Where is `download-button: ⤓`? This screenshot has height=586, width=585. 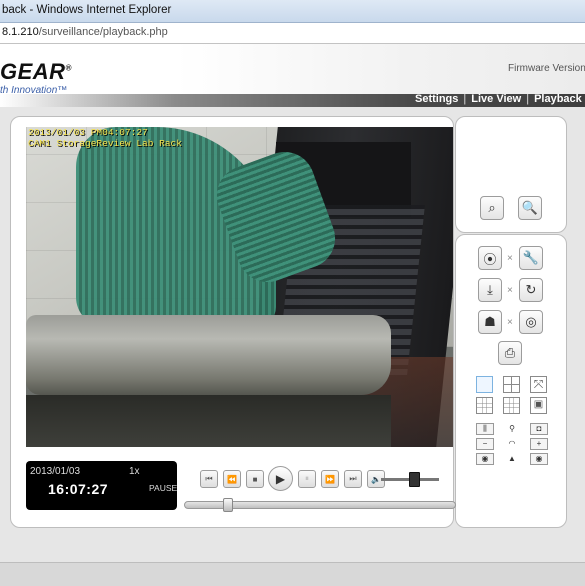 download-button: ⤓ is located at coordinates (490, 290).